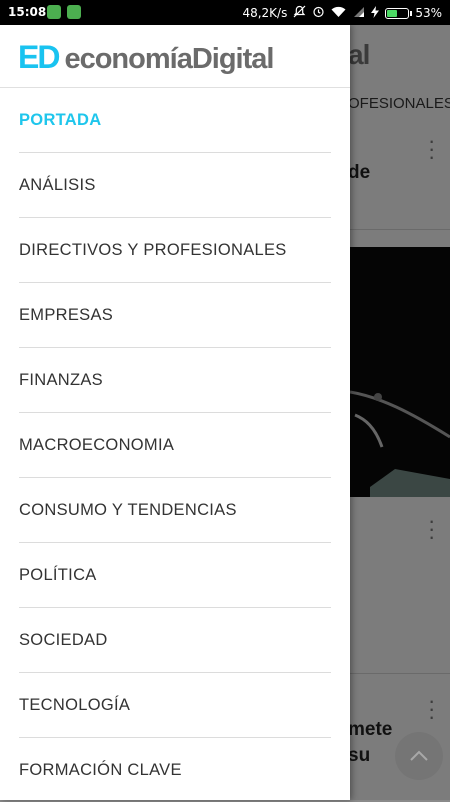 Image resolution: width=450 pixels, height=802 pixels. I want to click on menu-item-sociedad: SOCIEDAD, so click(175, 640).